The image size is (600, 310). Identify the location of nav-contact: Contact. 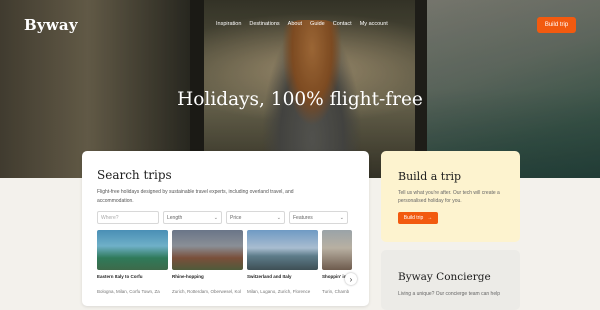
(342, 24).